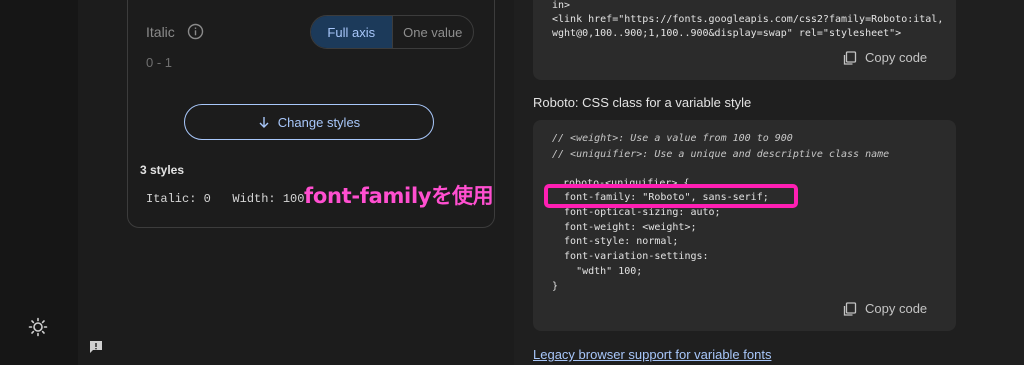  I want to click on axis-mode-toggle: Full axis One value, so click(392, 32).